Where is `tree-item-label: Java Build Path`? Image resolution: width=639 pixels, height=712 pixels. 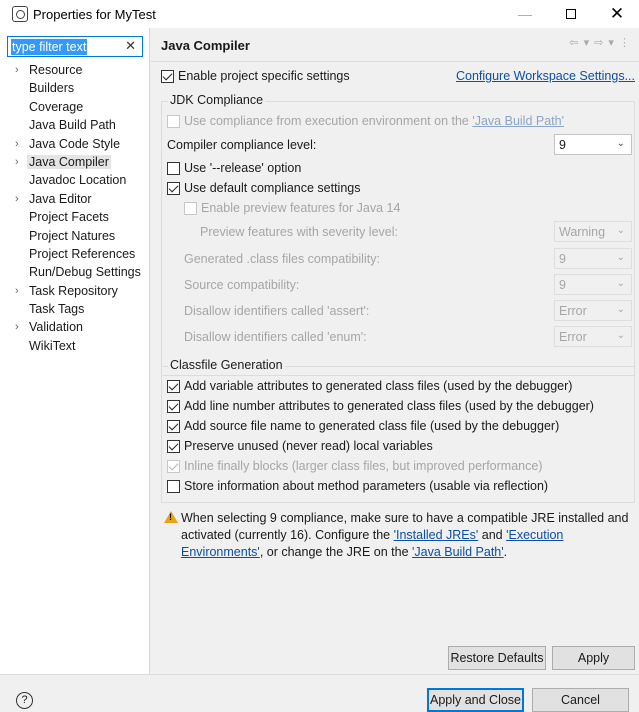
tree-item-label: Java Build Path is located at coordinates (72, 125).